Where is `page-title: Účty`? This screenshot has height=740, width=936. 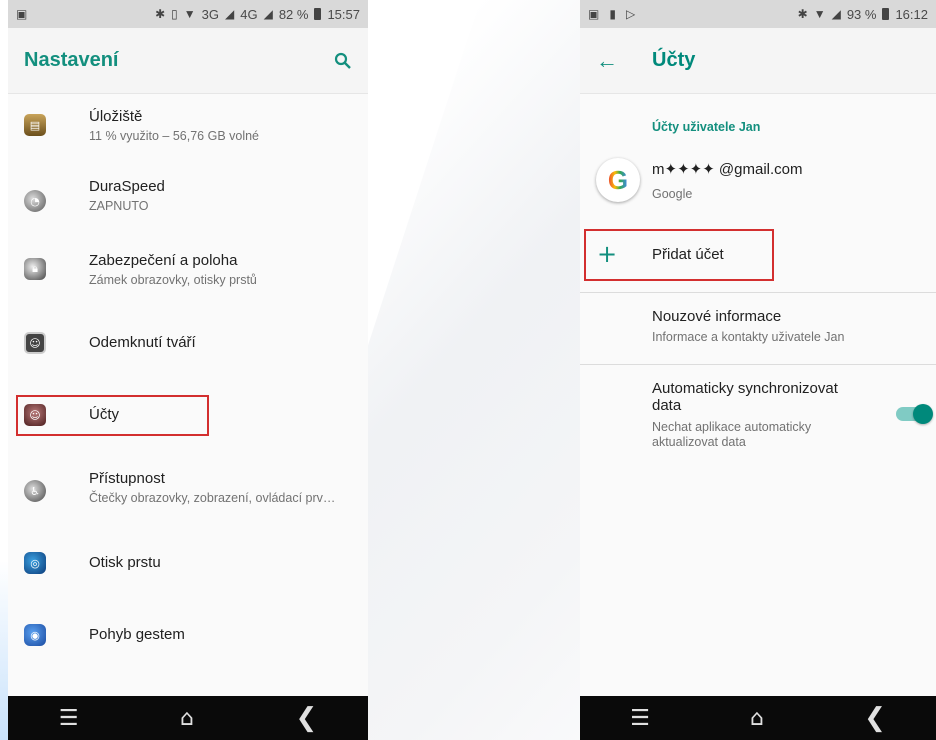 page-title: Účty is located at coordinates (674, 60).